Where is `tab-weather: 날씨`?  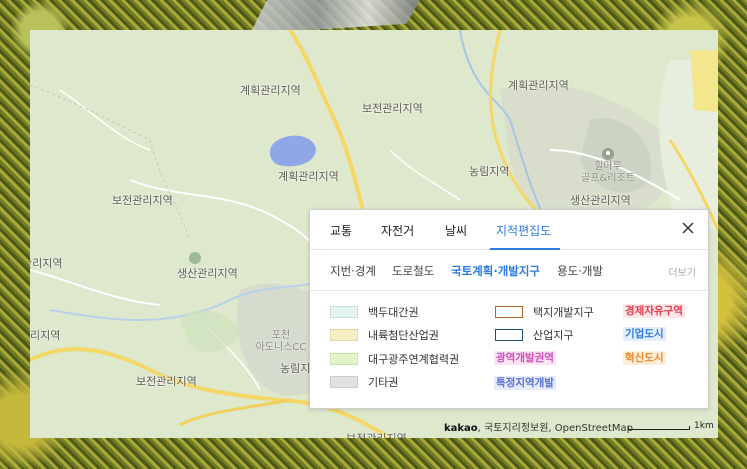
tab-weather: 날씨 is located at coordinates (456, 230).